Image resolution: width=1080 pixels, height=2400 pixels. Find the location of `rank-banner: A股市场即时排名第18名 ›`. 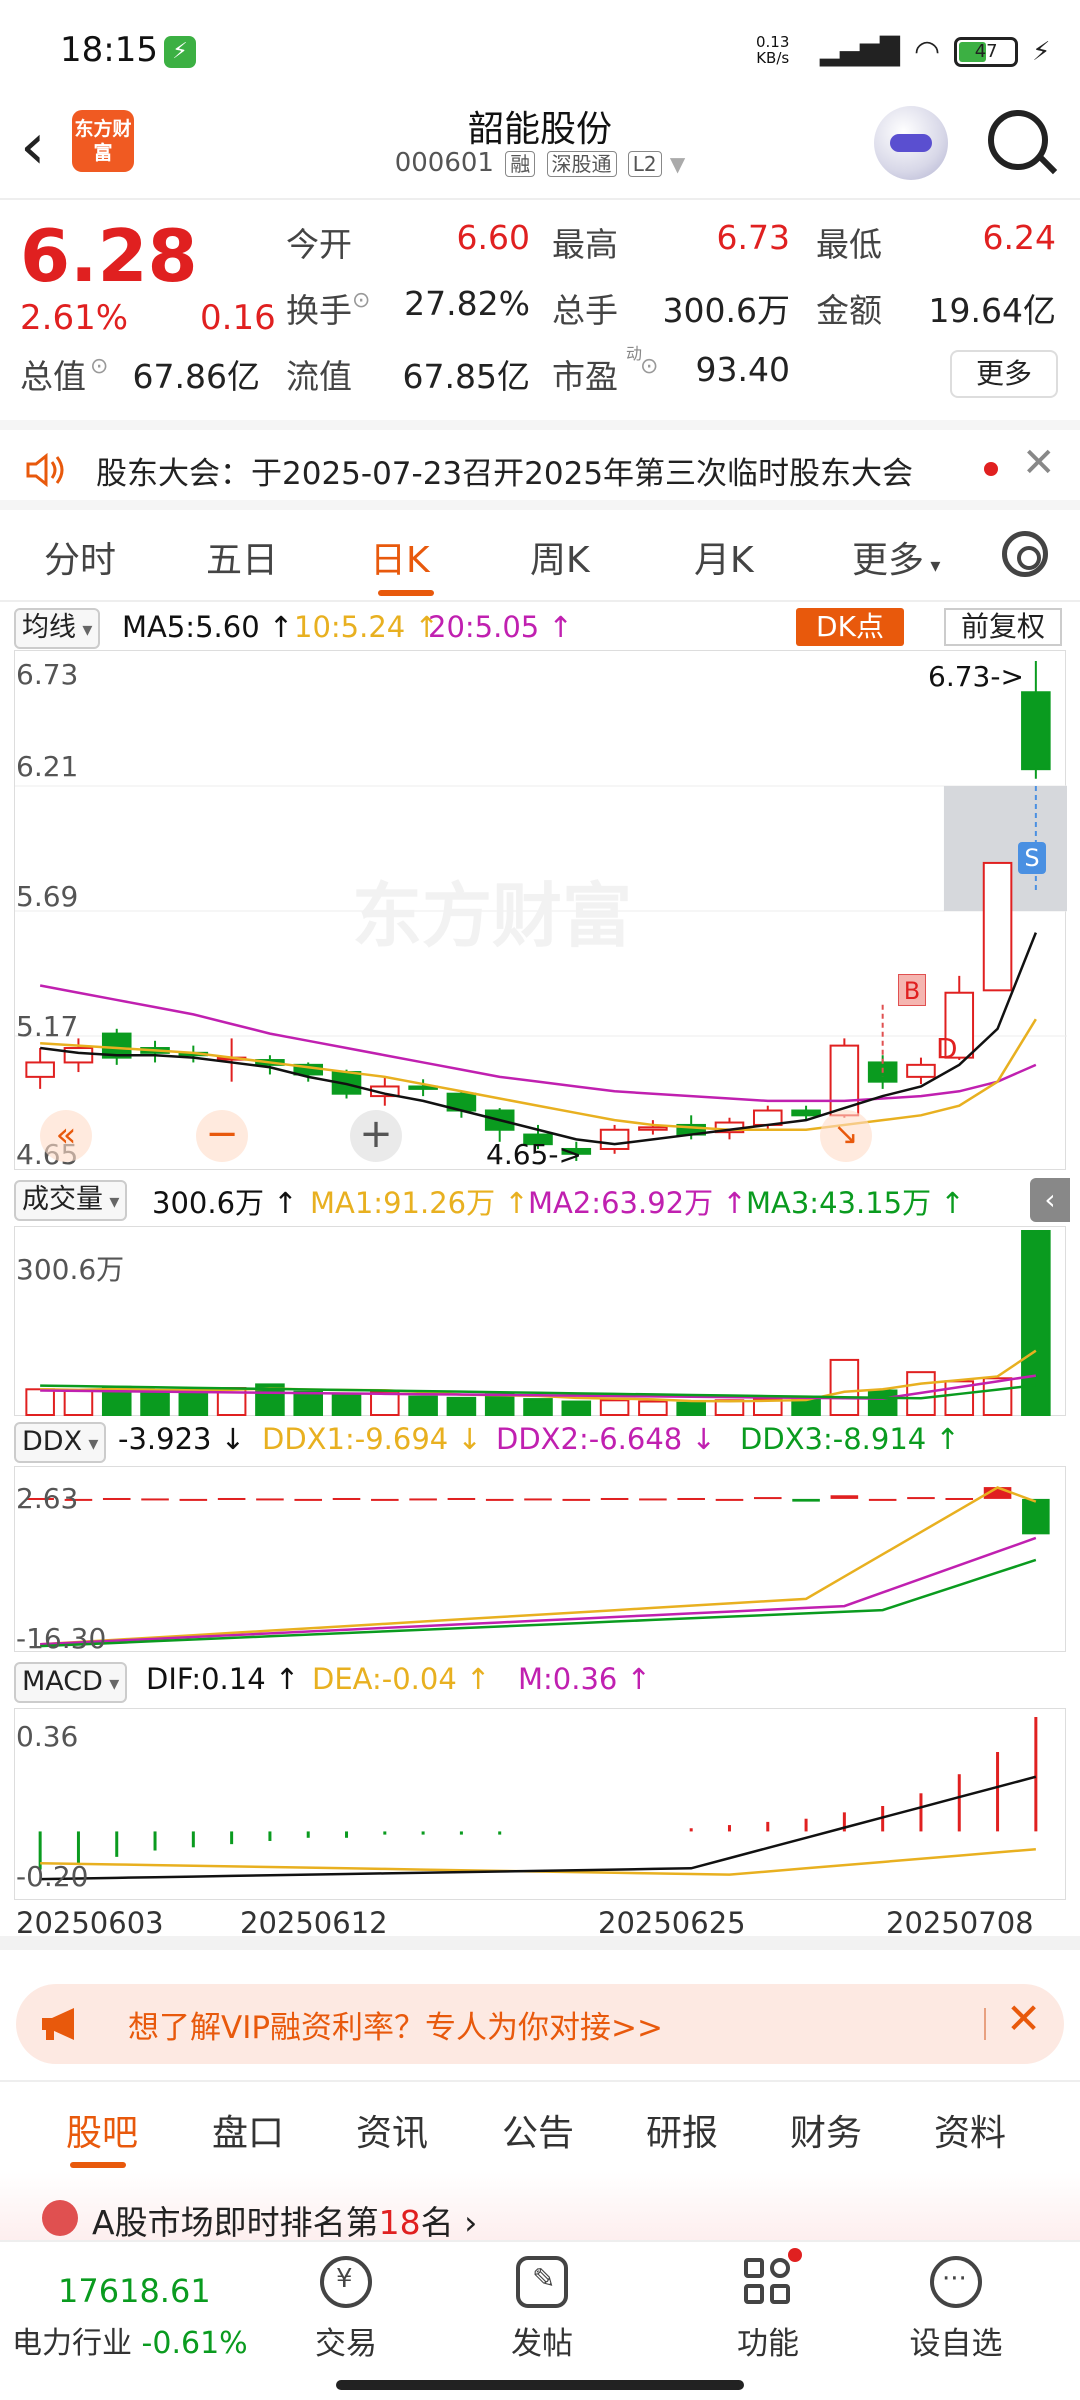

rank-banner: A股市场即时排名第18名 › is located at coordinates (540, 2207).